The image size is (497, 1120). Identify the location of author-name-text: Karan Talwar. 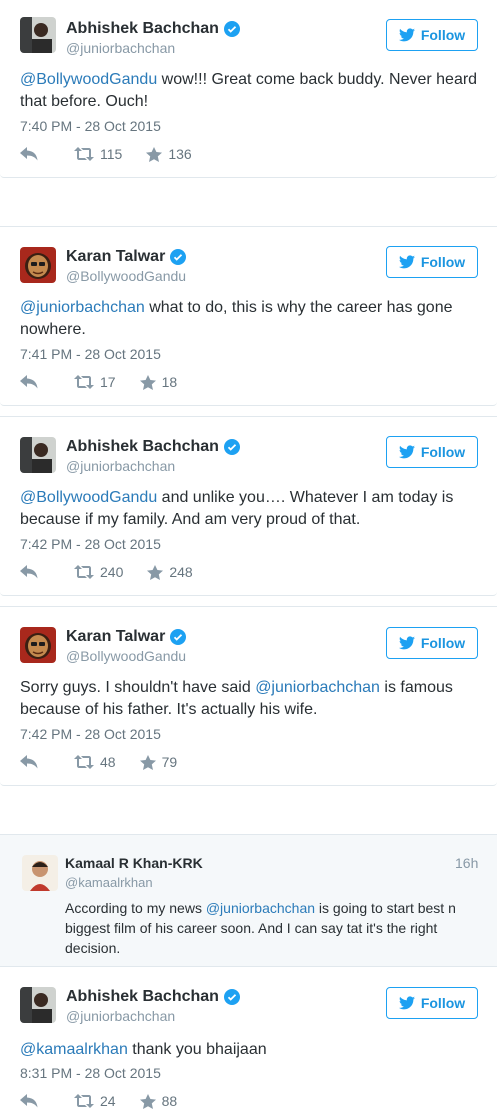
(116, 256).